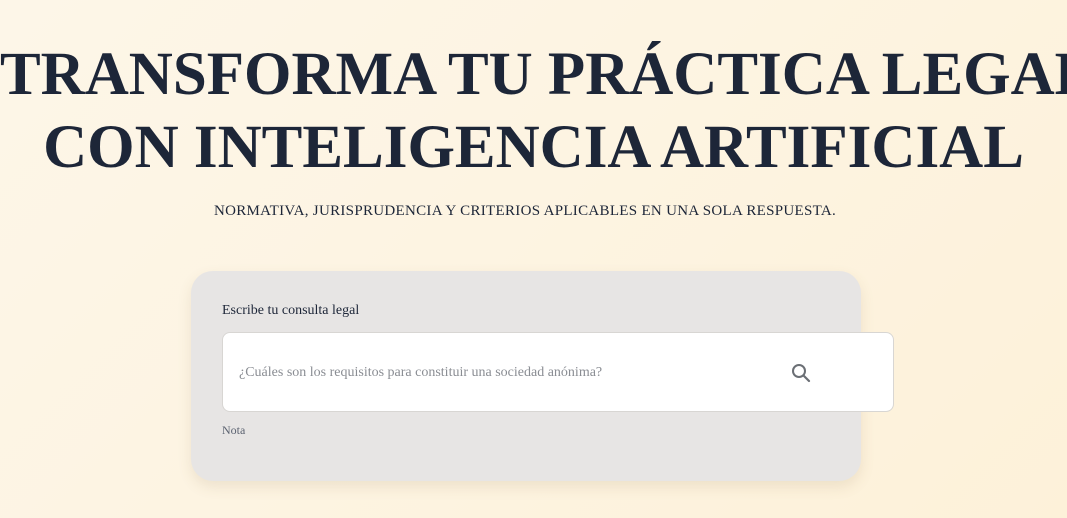 This screenshot has width=1067, height=518. Describe the element at coordinates (533, 147) in the screenshot. I see `hero-title-line-2: CON INTELIGENCIA ARTIFICIAL` at that location.